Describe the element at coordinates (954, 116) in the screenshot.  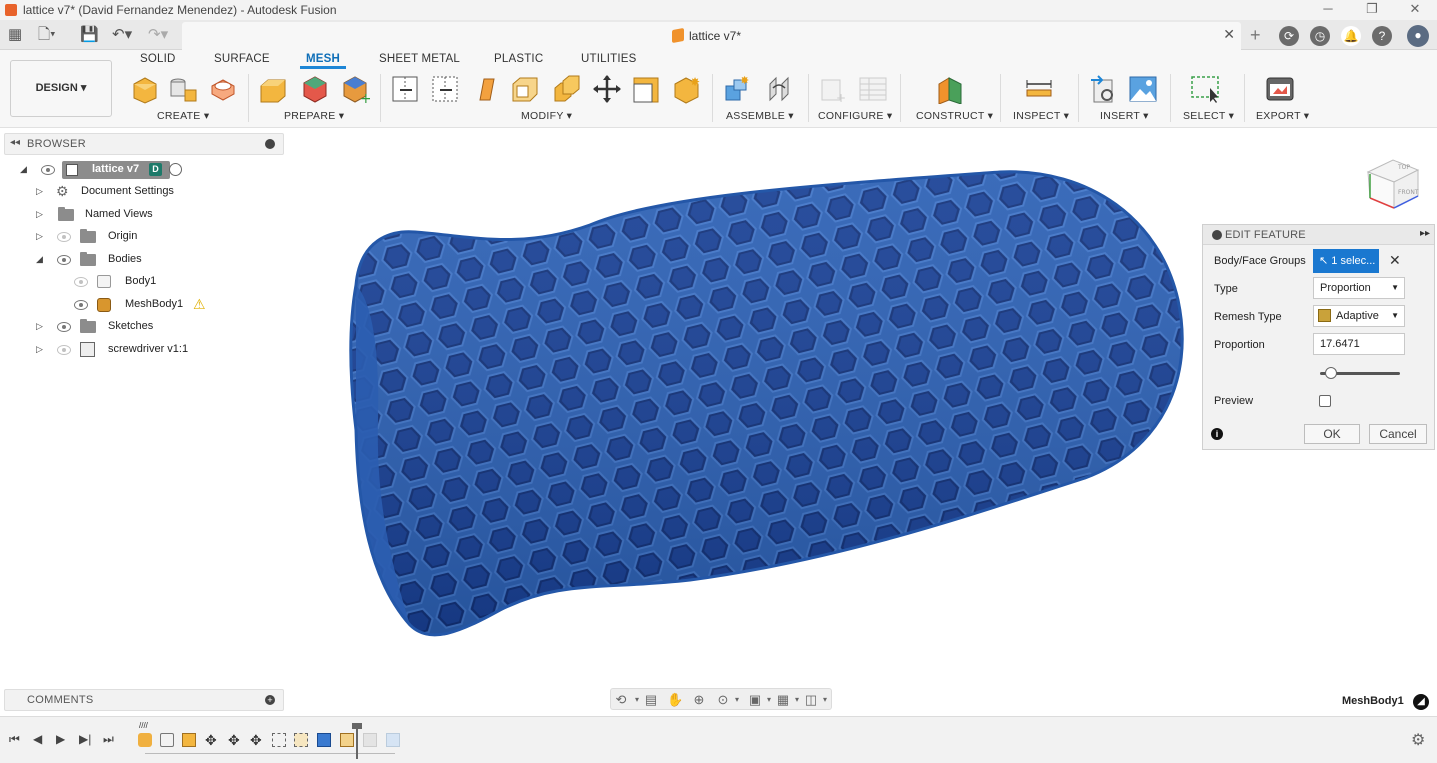
I see `construct-group-label: CONSTRUCT ▾` at that location.